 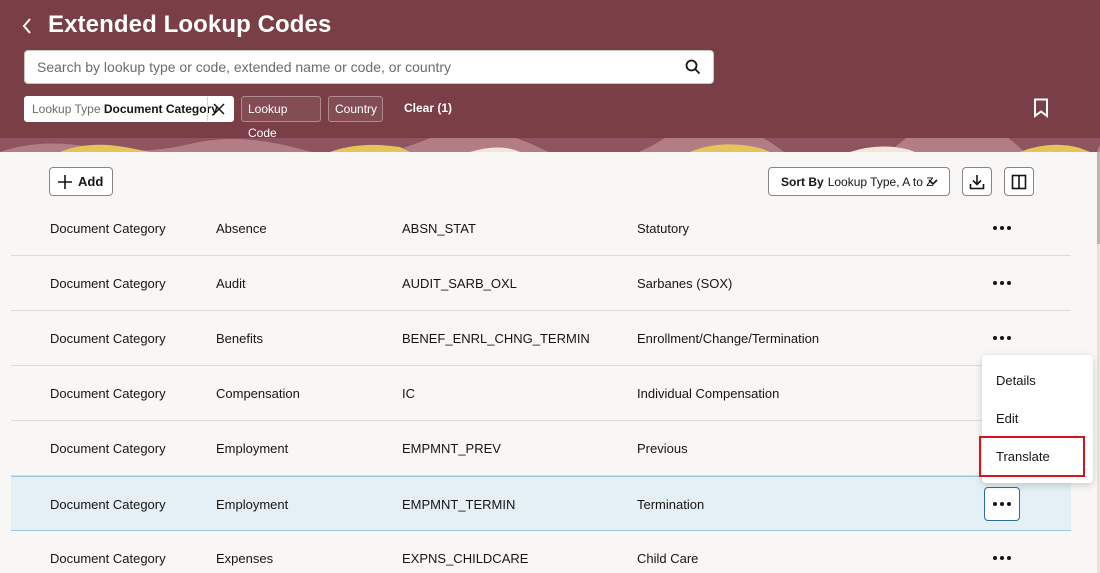 What do you see at coordinates (428, 108) in the screenshot?
I see `clear-filters-link: Clear (1)` at bounding box center [428, 108].